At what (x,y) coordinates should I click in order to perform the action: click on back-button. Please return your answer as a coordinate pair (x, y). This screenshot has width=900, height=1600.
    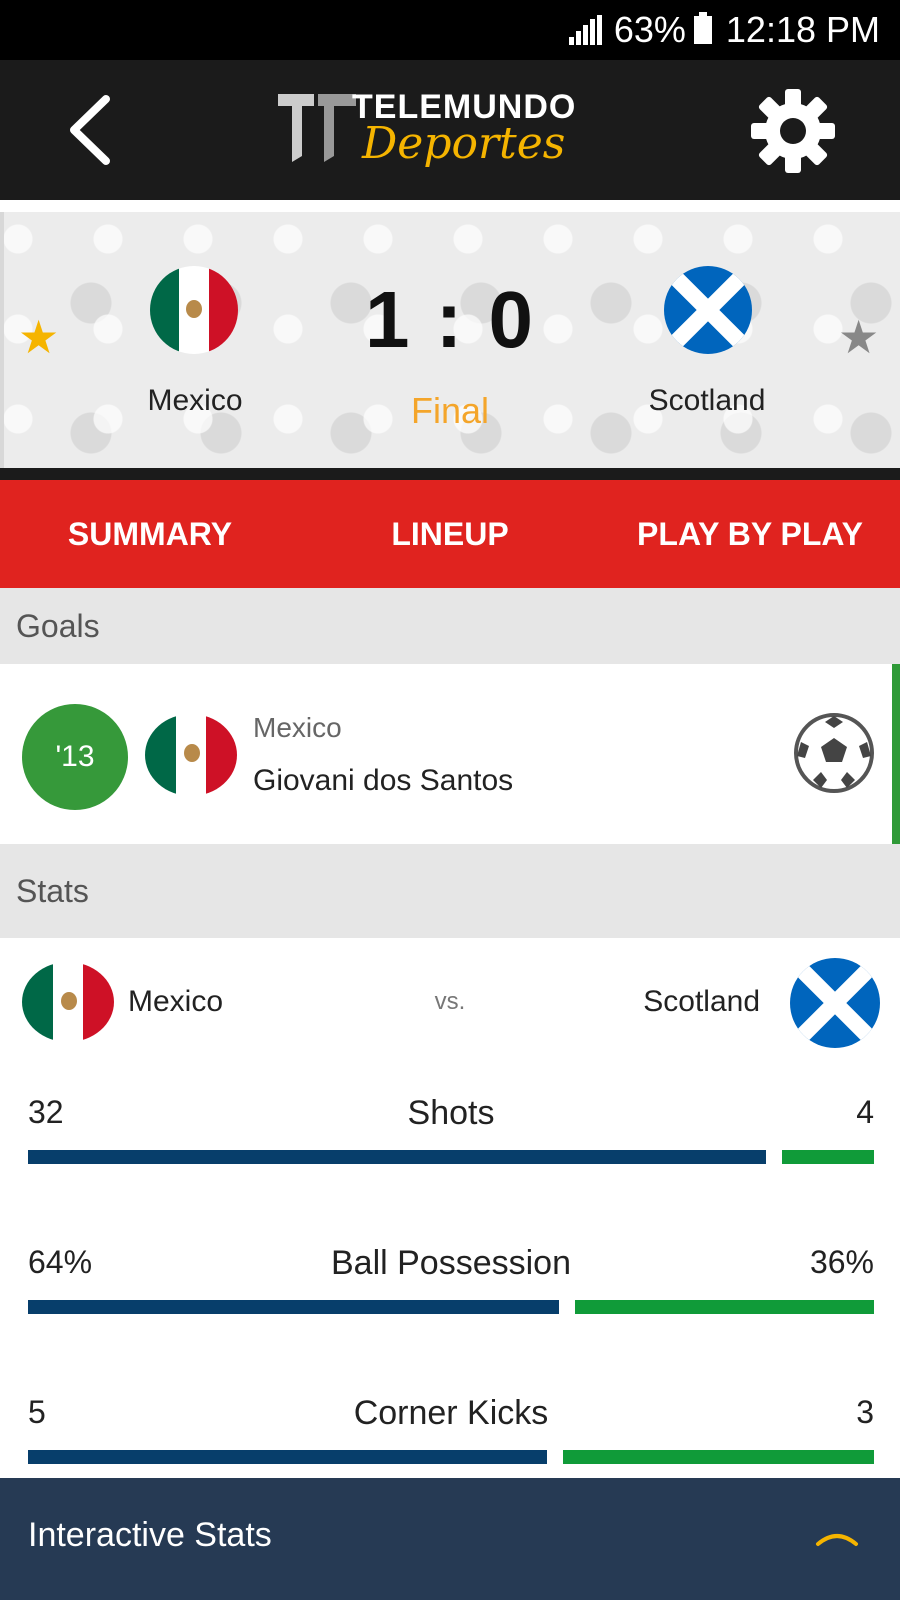
    Looking at the image, I should click on (90, 130).